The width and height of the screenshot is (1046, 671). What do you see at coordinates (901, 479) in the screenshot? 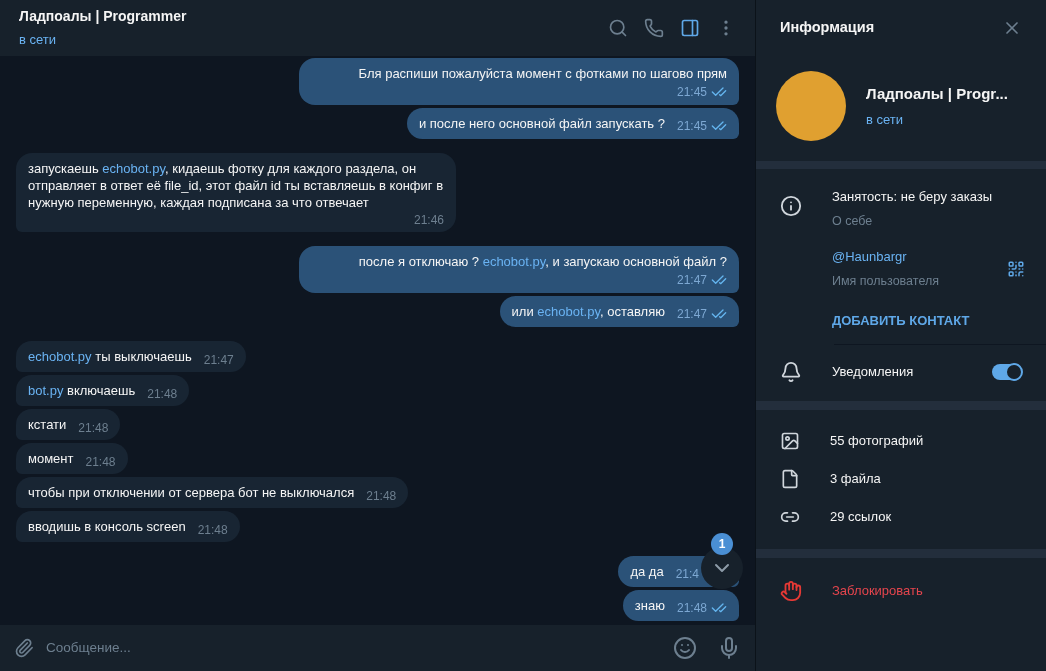
I see `media-row: 3 файла` at bounding box center [901, 479].